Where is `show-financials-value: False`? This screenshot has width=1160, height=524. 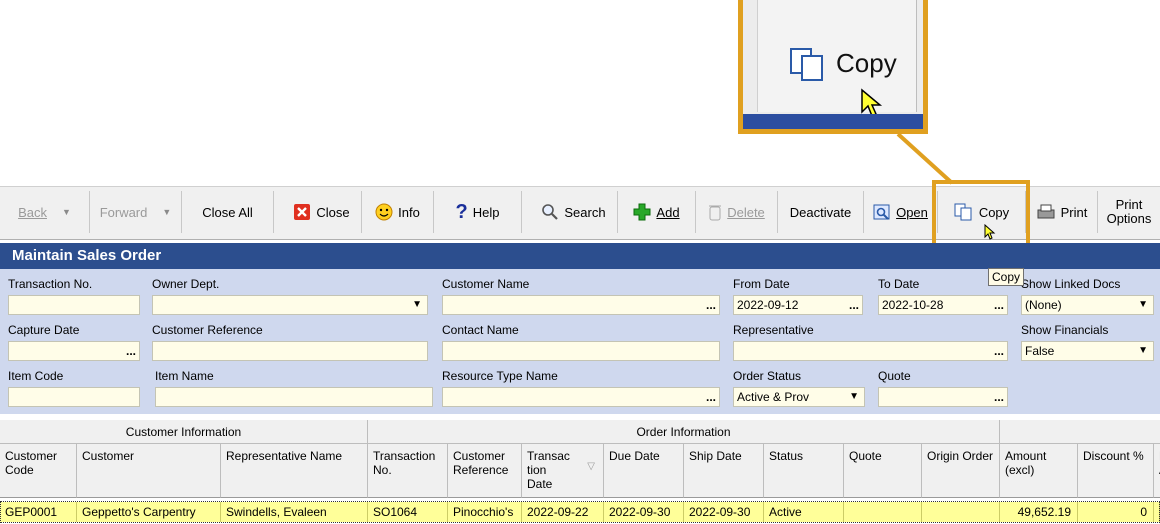
show-financials-value: False is located at coordinates (1040, 351).